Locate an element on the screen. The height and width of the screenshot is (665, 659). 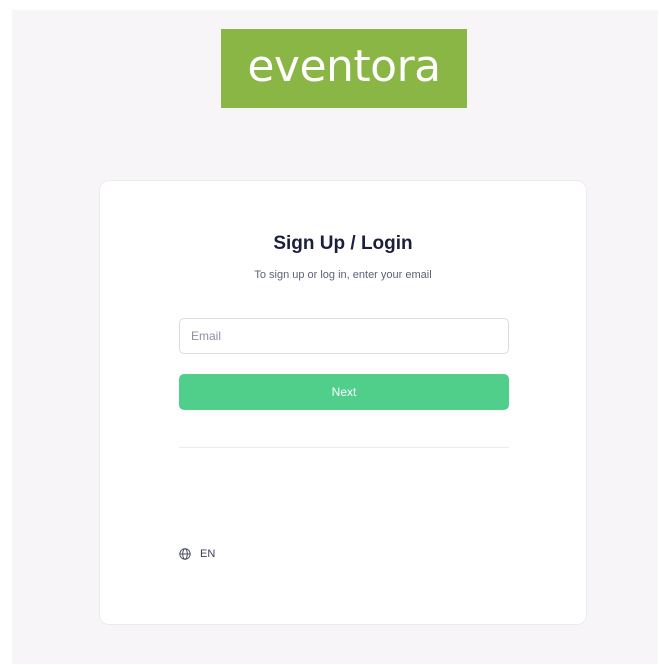
page-title: Sign Up / Login is located at coordinates (343, 243).